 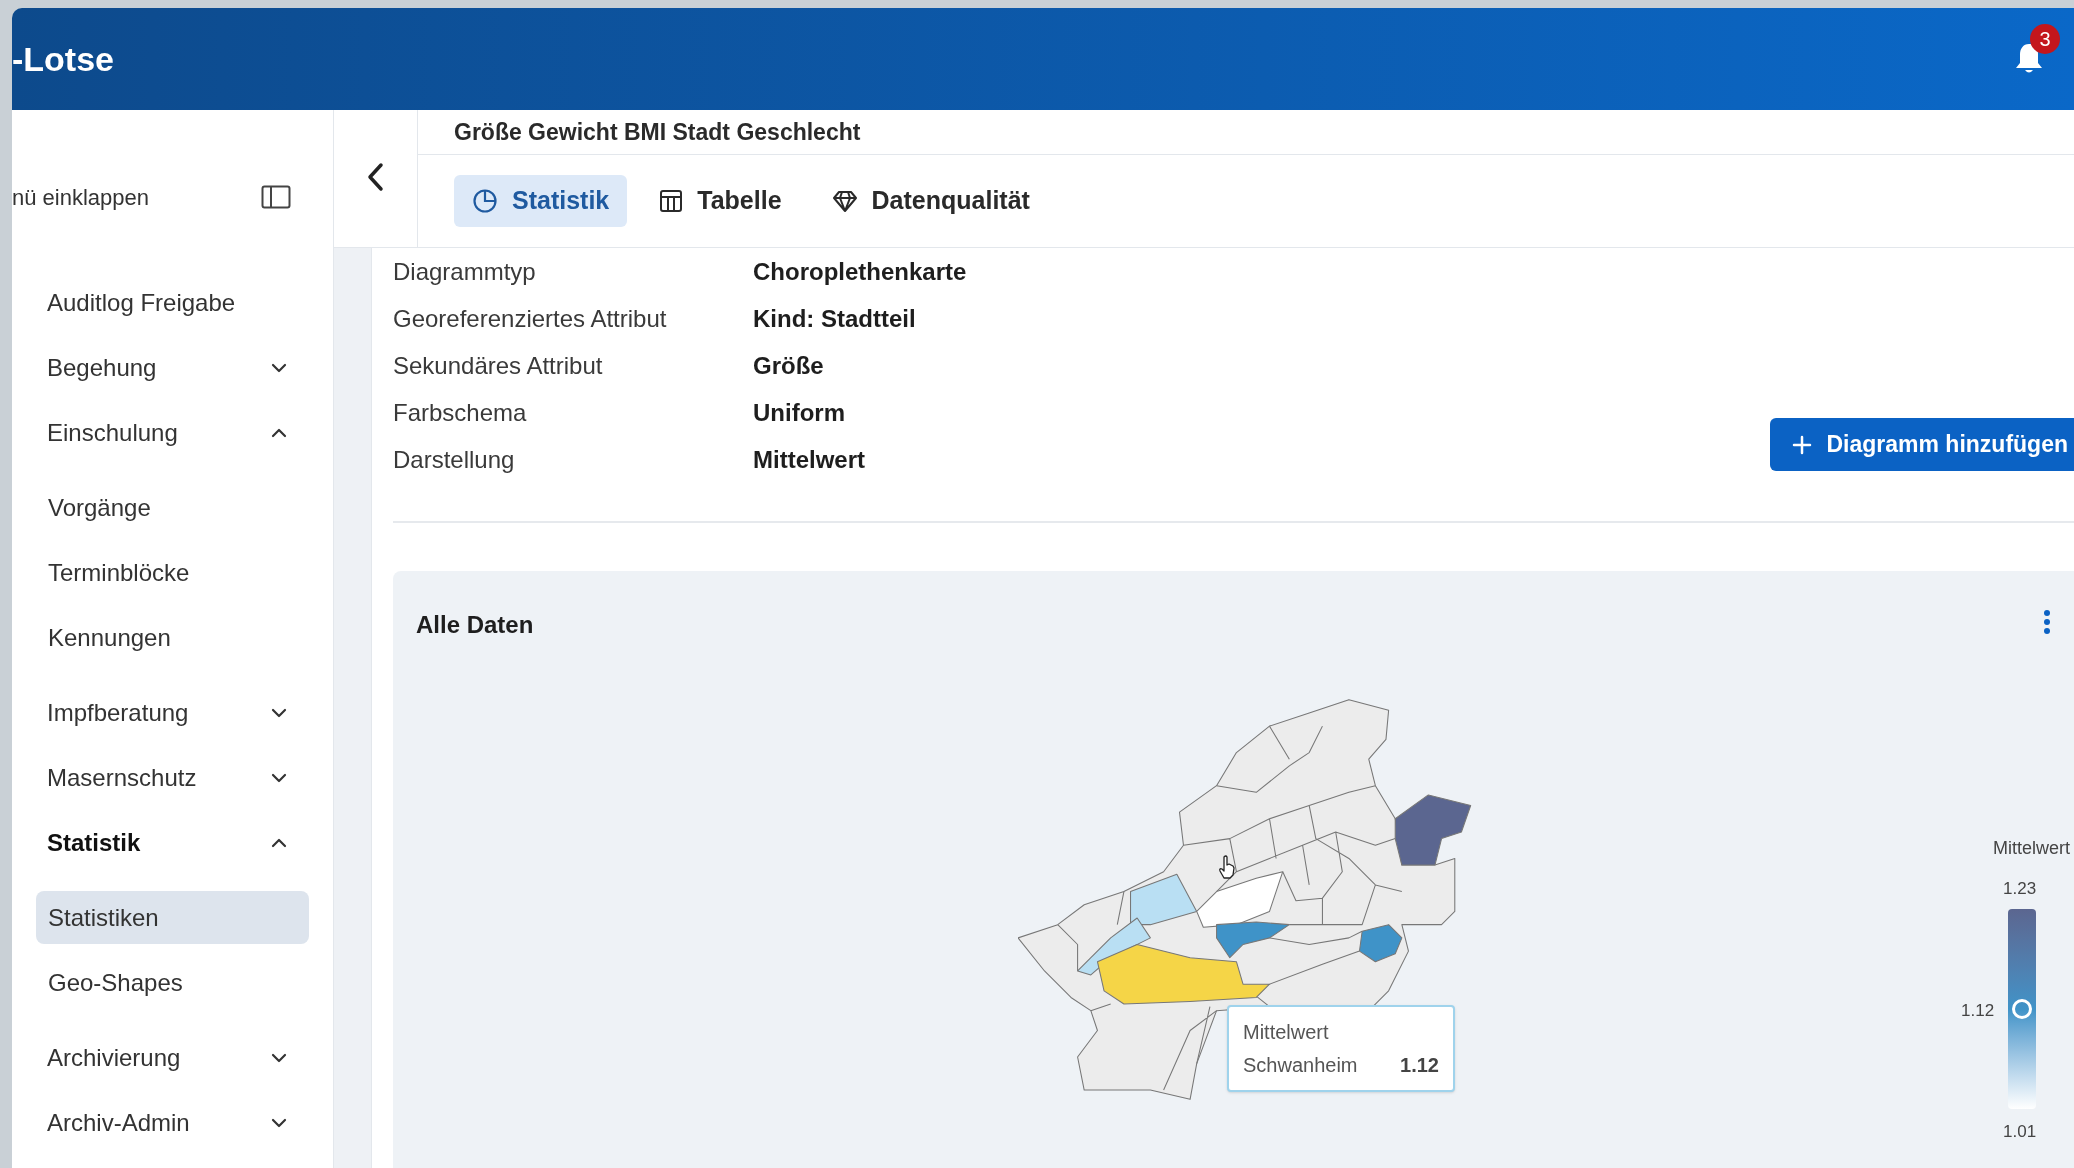 What do you see at coordinates (2047, 622) in the screenshot?
I see `more-options-icon` at bounding box center [2047, 622].